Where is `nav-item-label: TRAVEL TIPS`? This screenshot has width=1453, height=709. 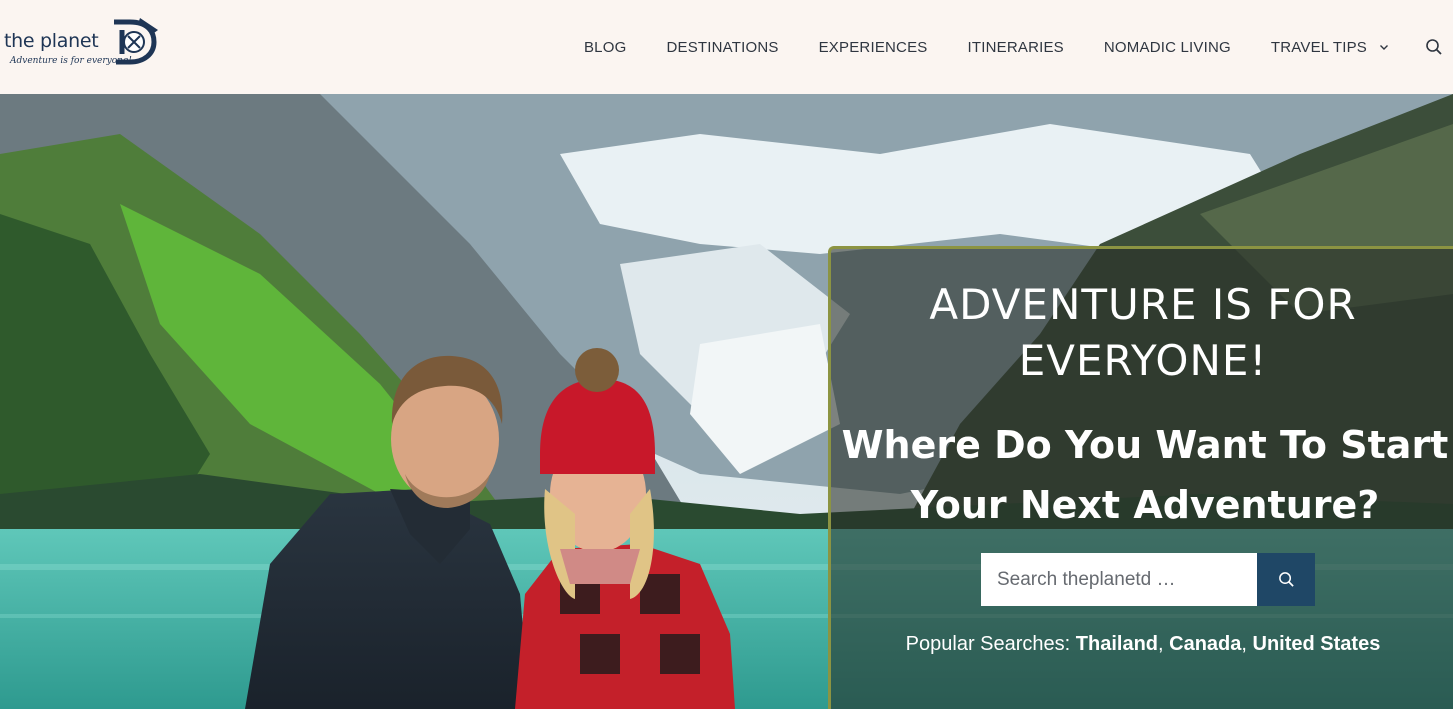 nav-item-label: TRAVEL TIPS is located at coordinates (1318, 47).